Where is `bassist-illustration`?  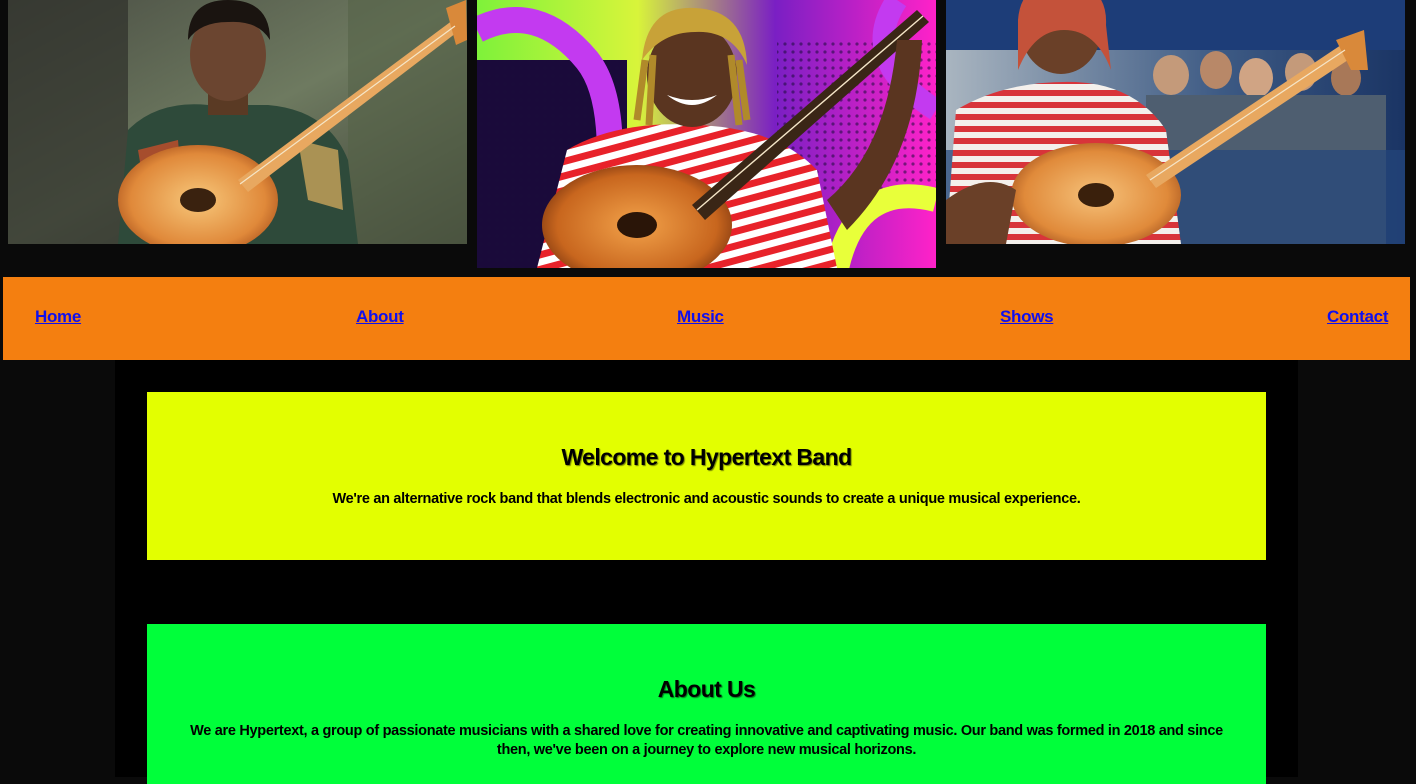 bassist-illustration is located at coordinates (706, 134).